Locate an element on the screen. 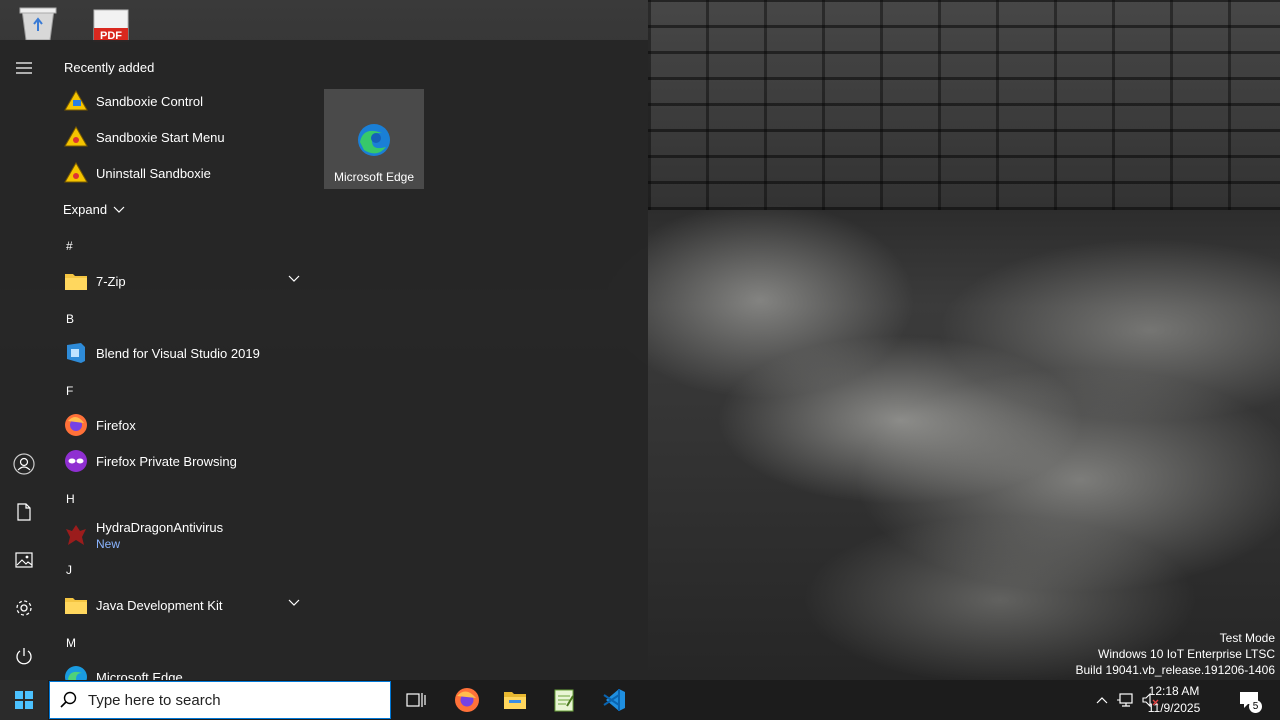  vscode-icon is located at coordinates (614, 700).